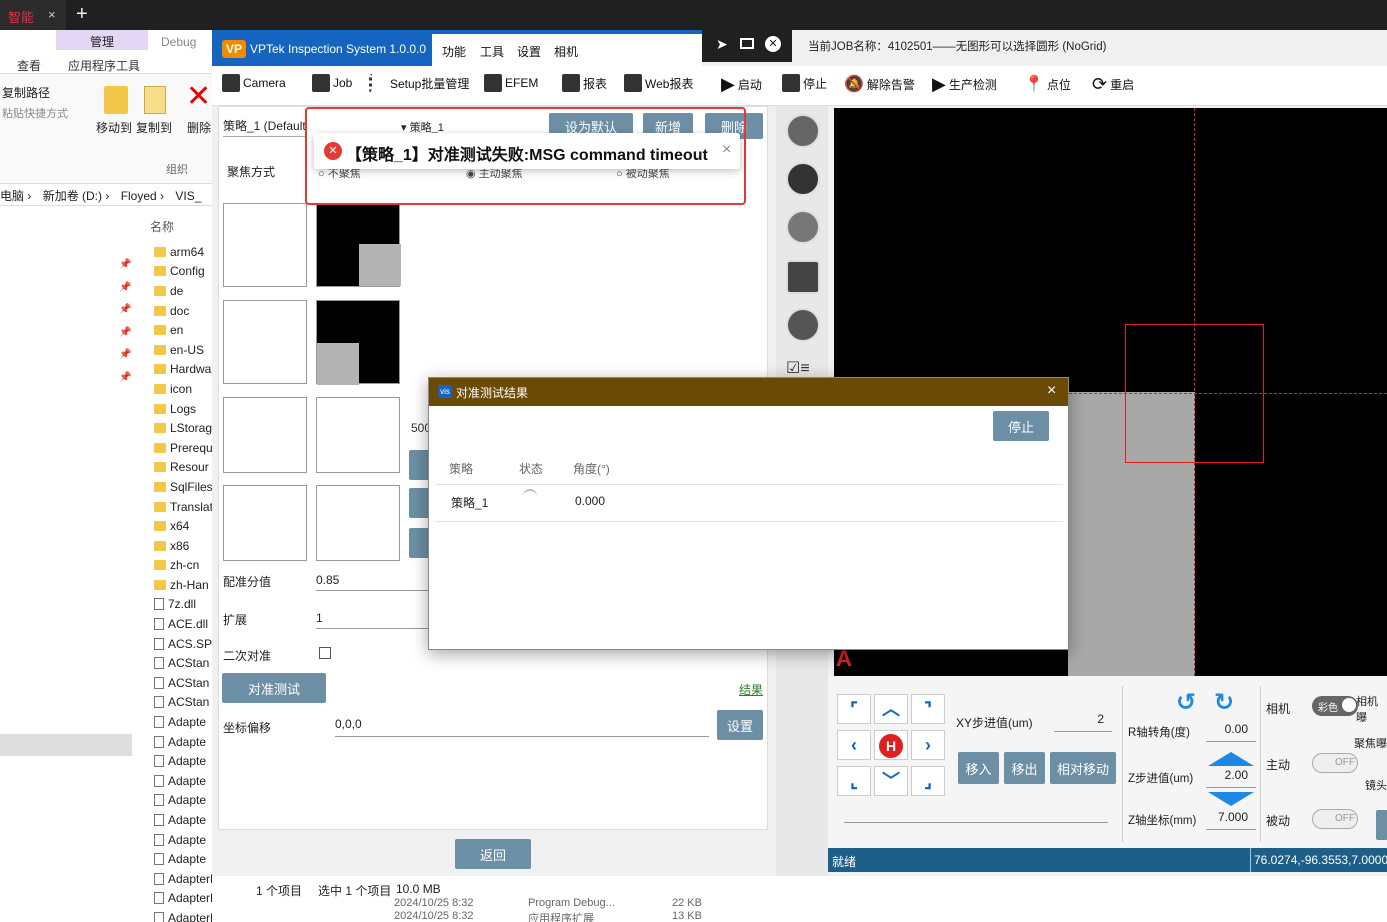 Image resolution: width=1387 pixels, height=922 pixels. Describe the element at coordinates (1231, 732) in the screenshot. I see `r-angle-input: 0.00` at that location.